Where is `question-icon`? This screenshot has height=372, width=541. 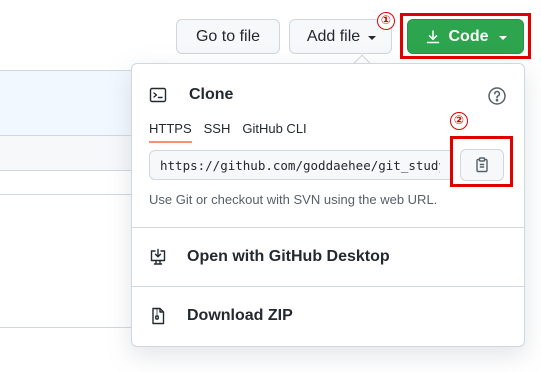
question-icon is located at coordinates (497, 96).